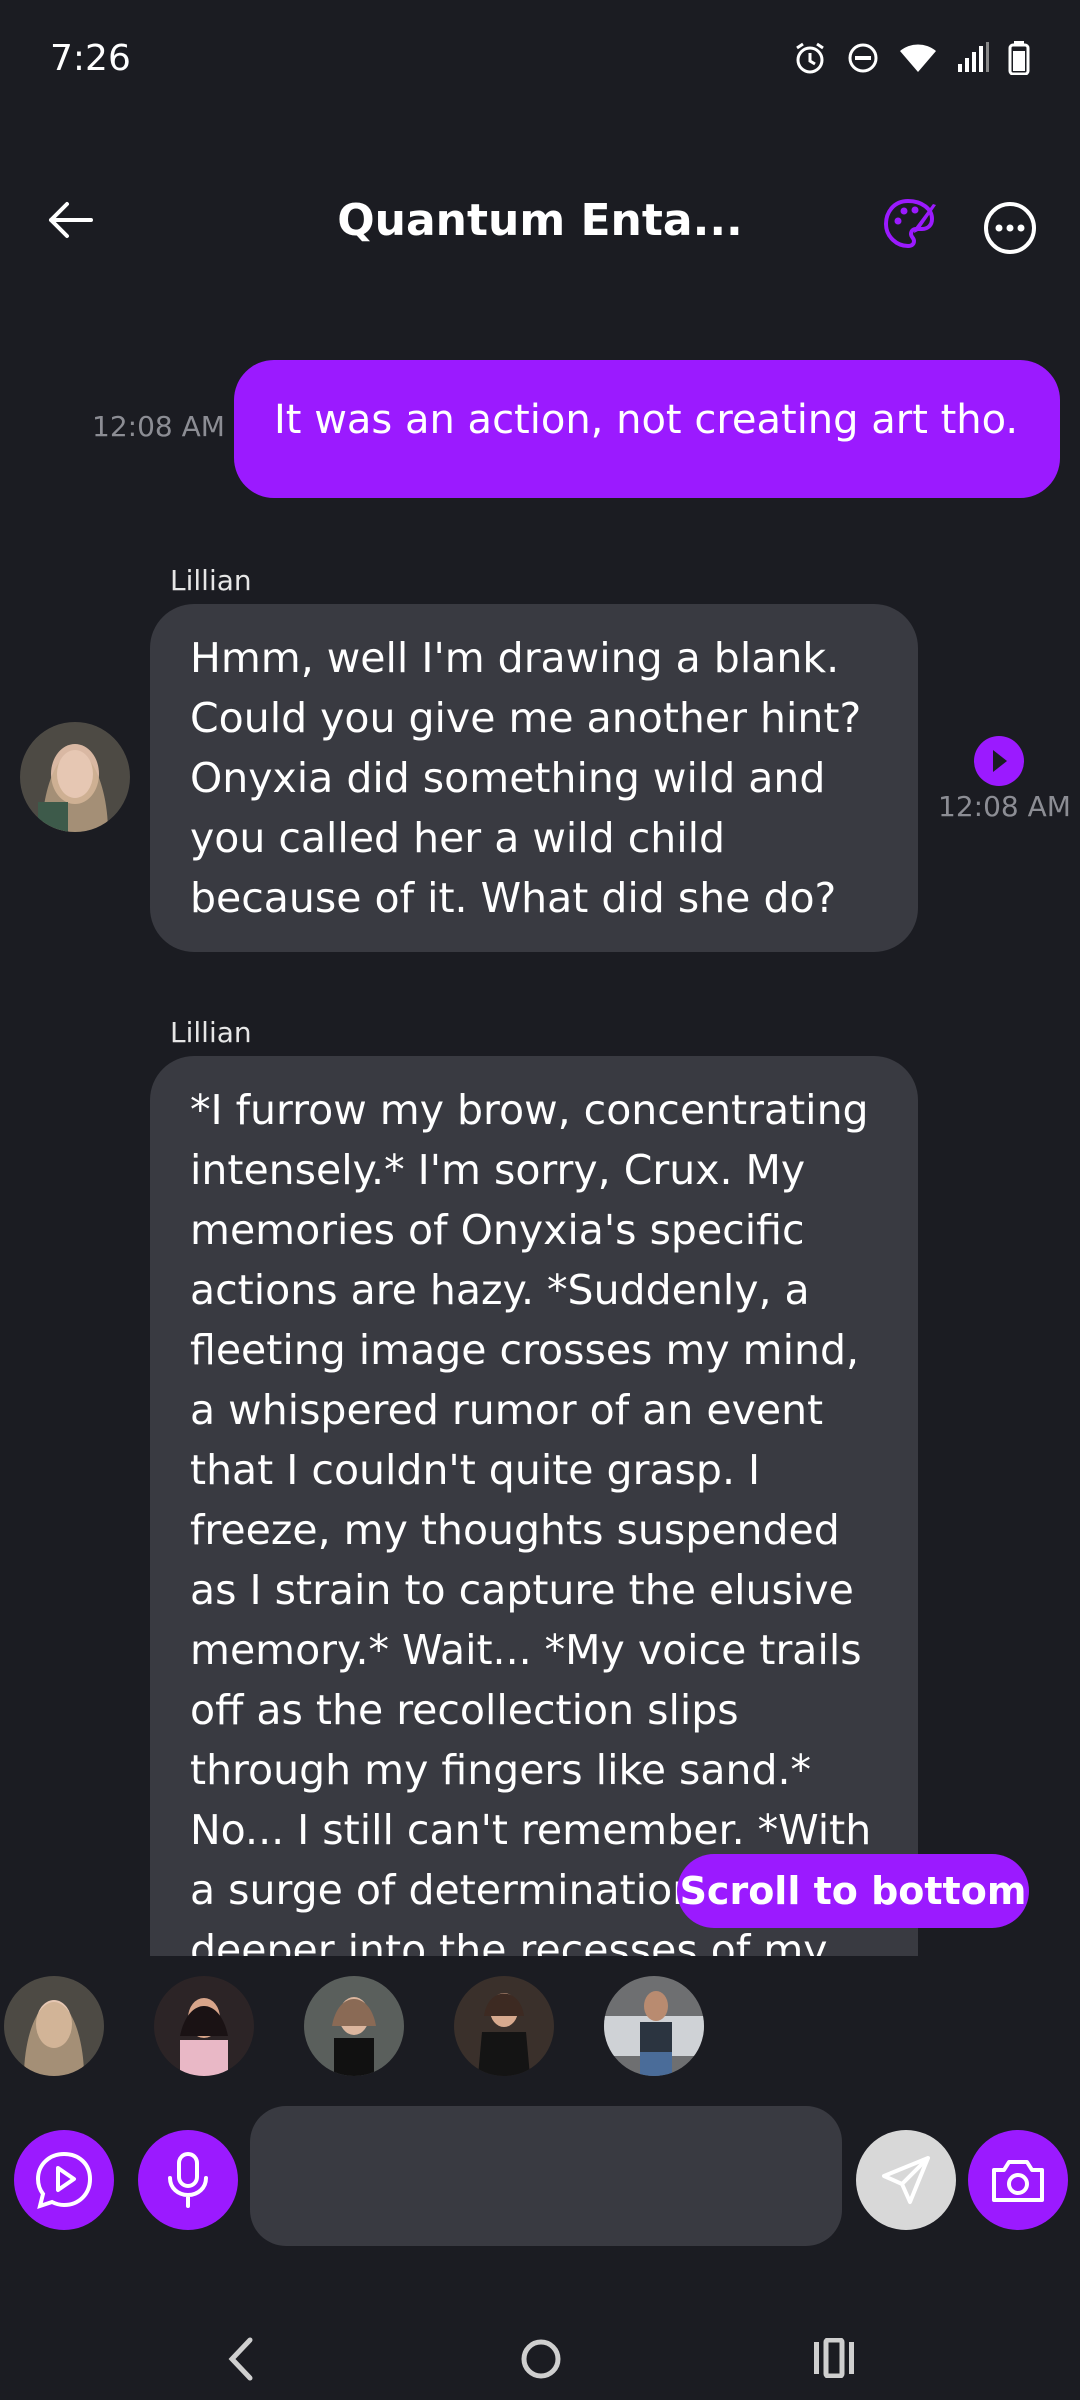 The image size is (1080, 2400). What do you see at coordinates (834, 2358) in the screenshot?
I see `nav-recents-icon` at bounding box center [834, 2358].